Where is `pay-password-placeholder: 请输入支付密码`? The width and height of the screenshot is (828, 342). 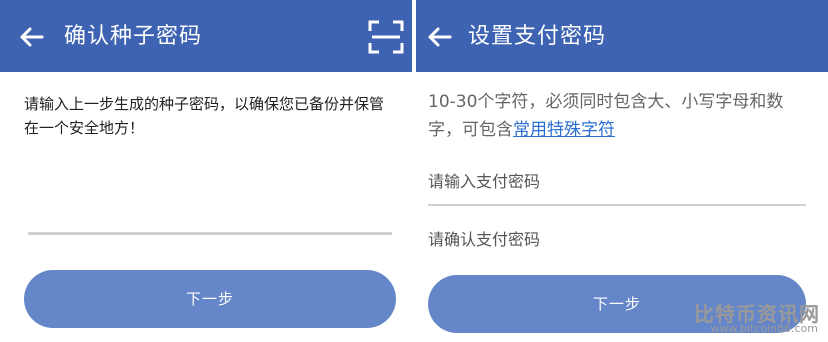 pay-password-placeholder: 请输入支付密码 is located at coordinates (484, 181).